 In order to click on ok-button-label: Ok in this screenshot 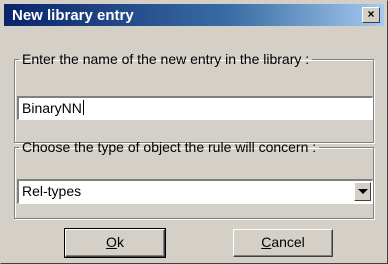, I will do `click(115, 242)`.